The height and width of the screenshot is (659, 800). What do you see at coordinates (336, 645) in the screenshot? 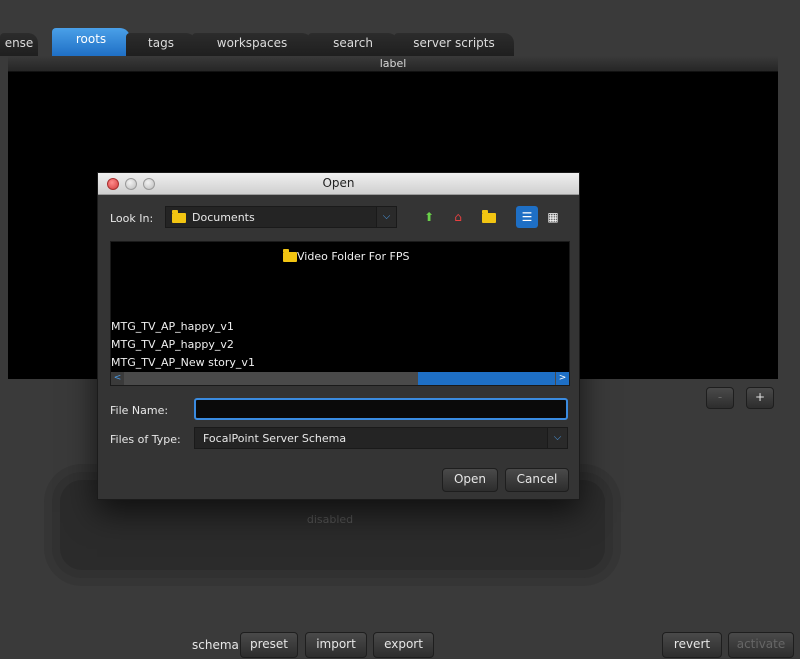
I see `import-button: import` at bounding box center [336, 645].